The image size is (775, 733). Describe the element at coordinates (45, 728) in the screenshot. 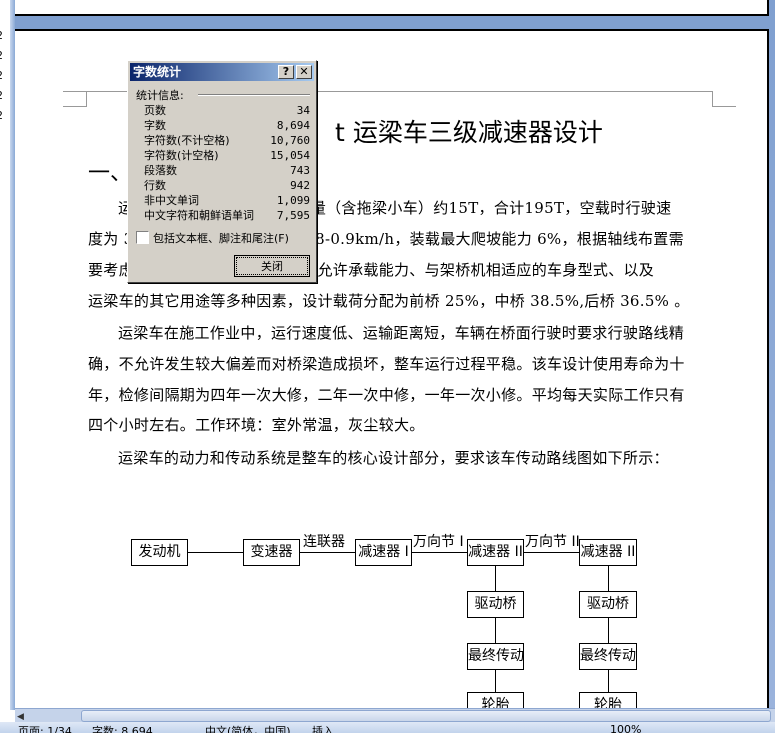

I see `status-page: 页面: 1/34` at that location.